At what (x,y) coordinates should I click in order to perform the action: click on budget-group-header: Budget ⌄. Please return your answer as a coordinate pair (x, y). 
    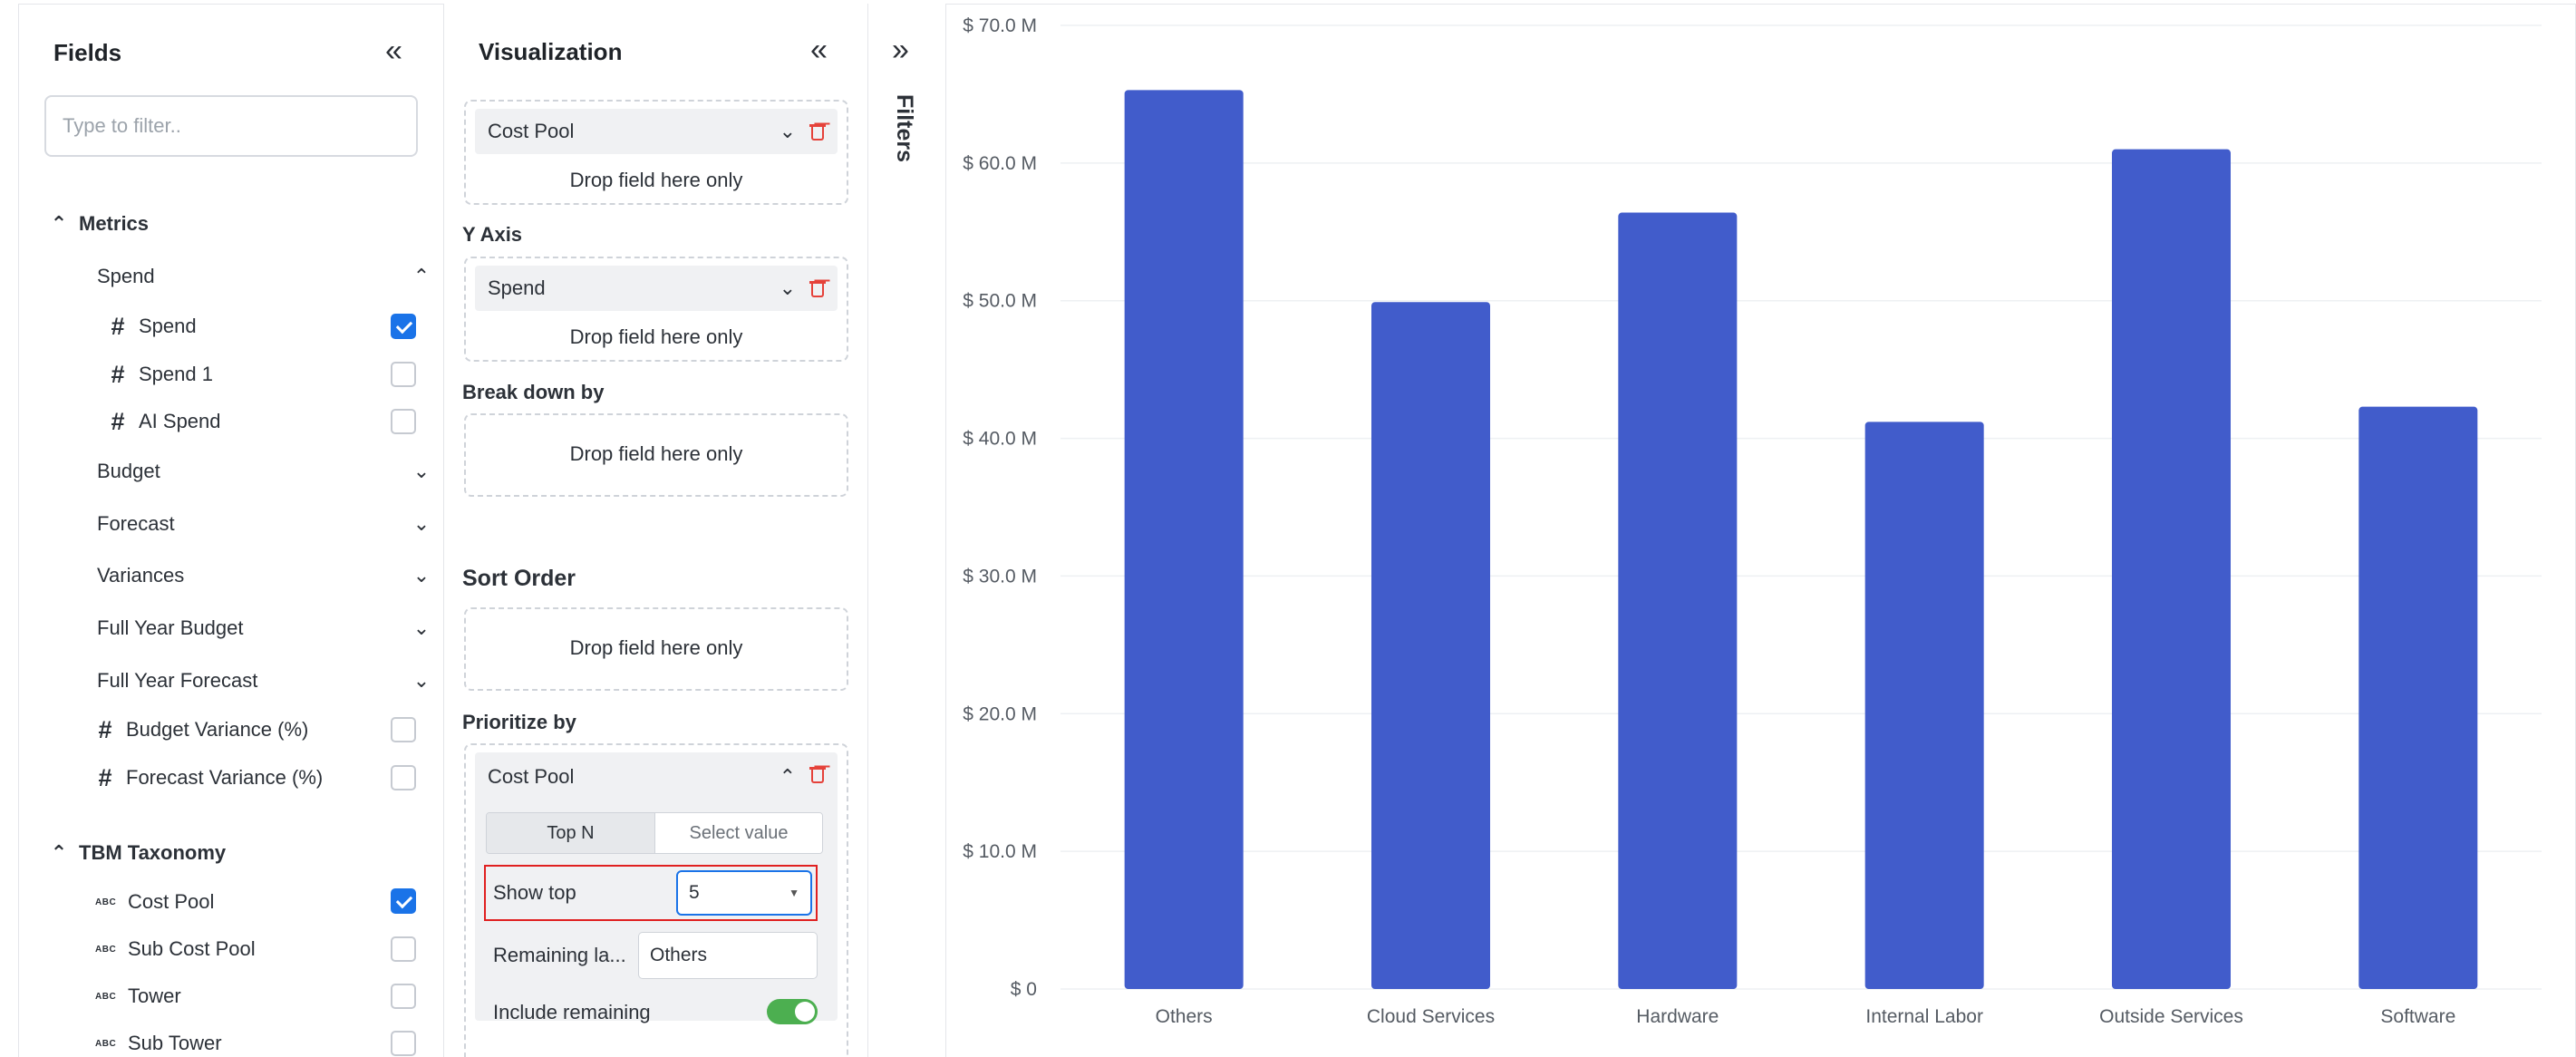
    Looking at the image, I should click on (264, 471).